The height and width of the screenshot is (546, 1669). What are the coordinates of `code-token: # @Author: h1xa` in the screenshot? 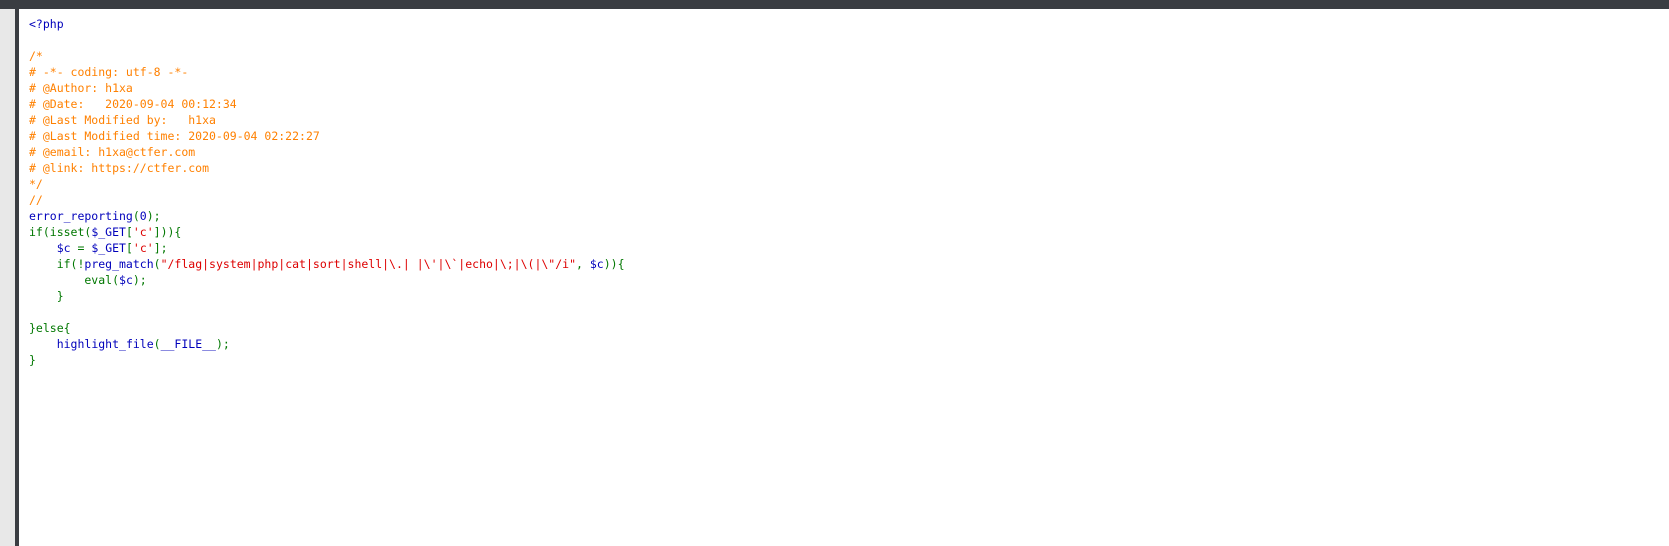 It's located at (81, 88).